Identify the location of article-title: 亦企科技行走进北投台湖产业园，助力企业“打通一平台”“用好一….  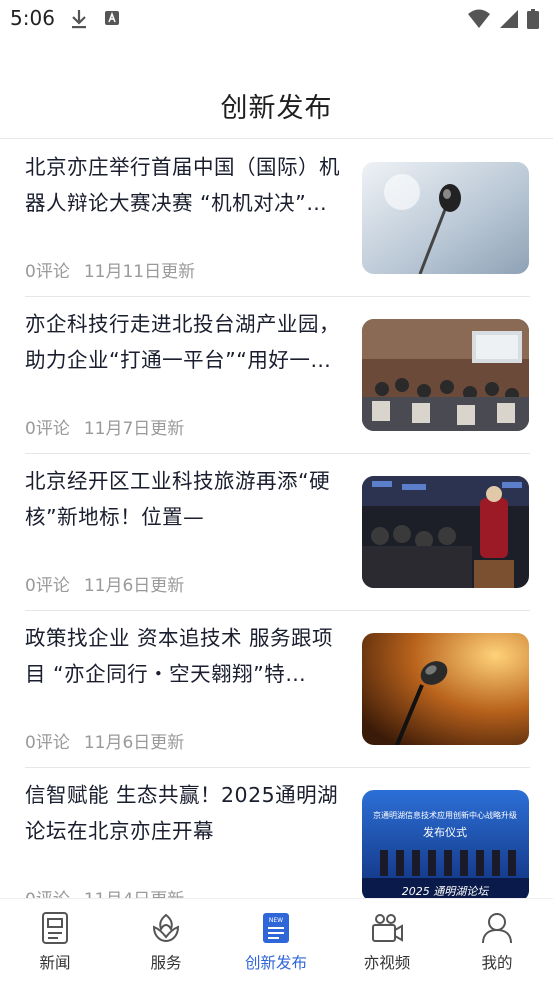
(189, 342).